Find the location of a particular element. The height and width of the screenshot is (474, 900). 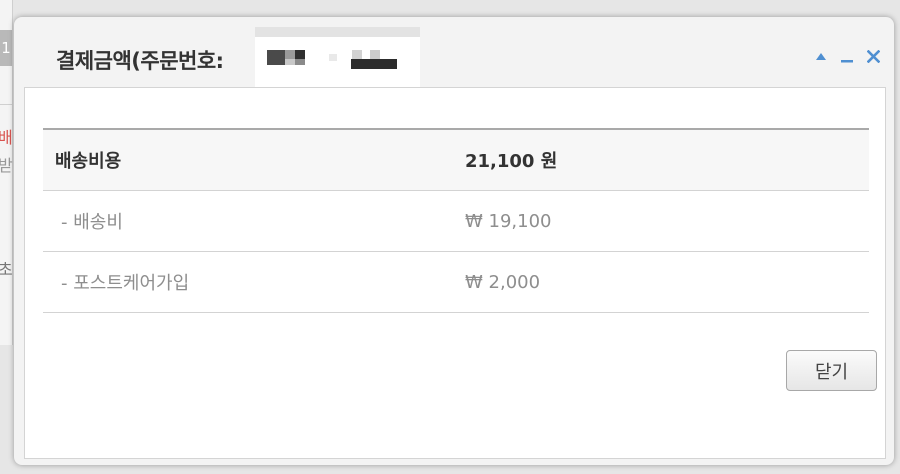

total-amount: 21,100 원 is located at coordinates (667, 160).